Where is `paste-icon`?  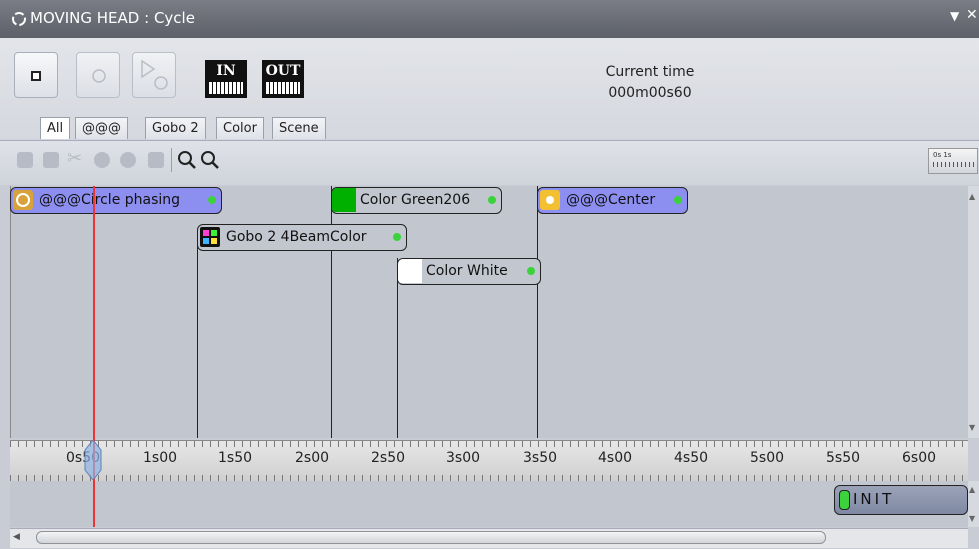 paste-icon is located at coordinates (51, 160).